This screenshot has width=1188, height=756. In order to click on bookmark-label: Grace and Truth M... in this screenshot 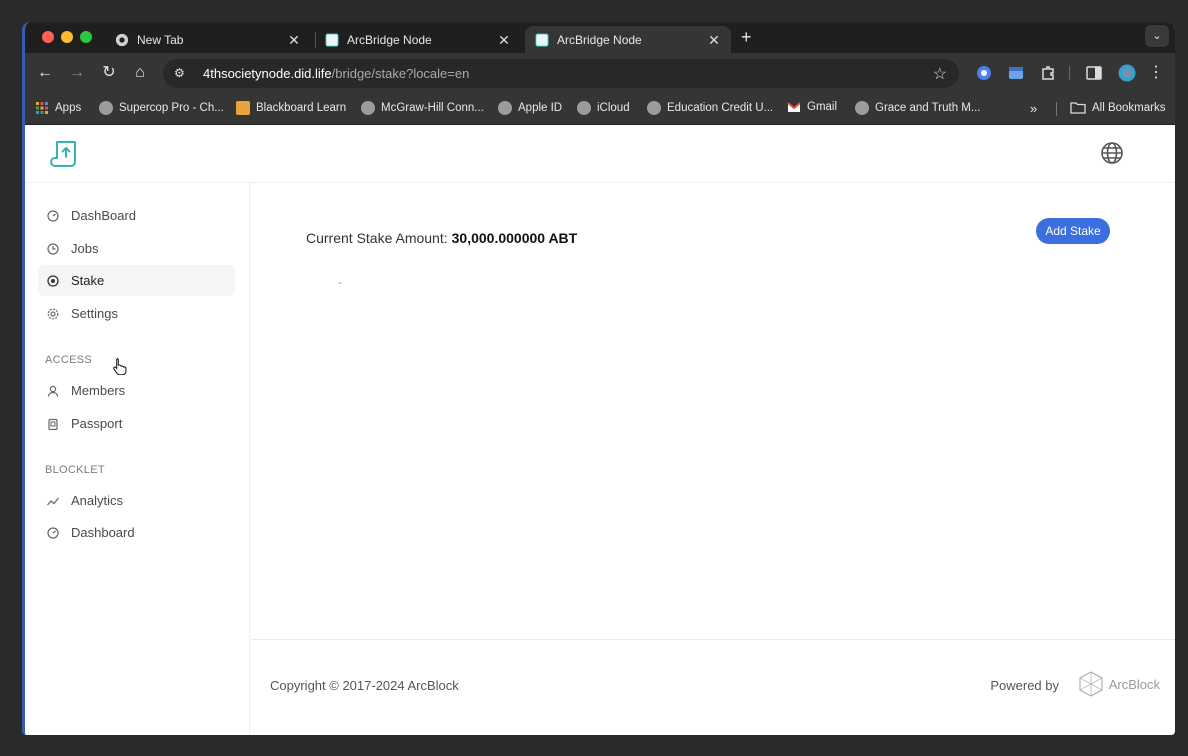, I will do `click(928, 108)`.